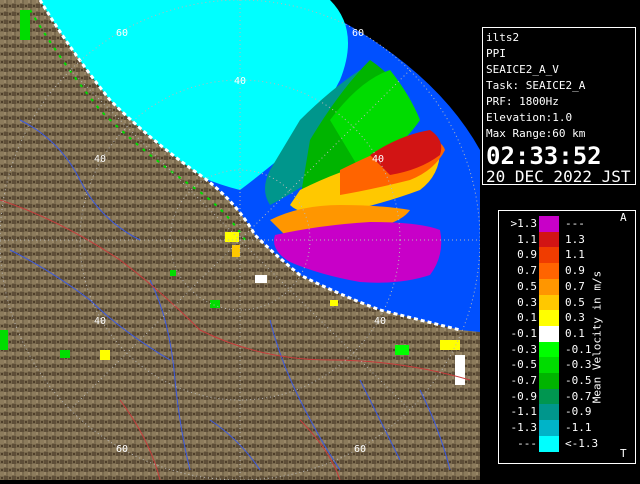 The width and height of the screenshot is (640, 484). Describe the element at coordinates (536, 85) in the screenshot. I see `task-name: Task: SEAICE2_A` at that location.